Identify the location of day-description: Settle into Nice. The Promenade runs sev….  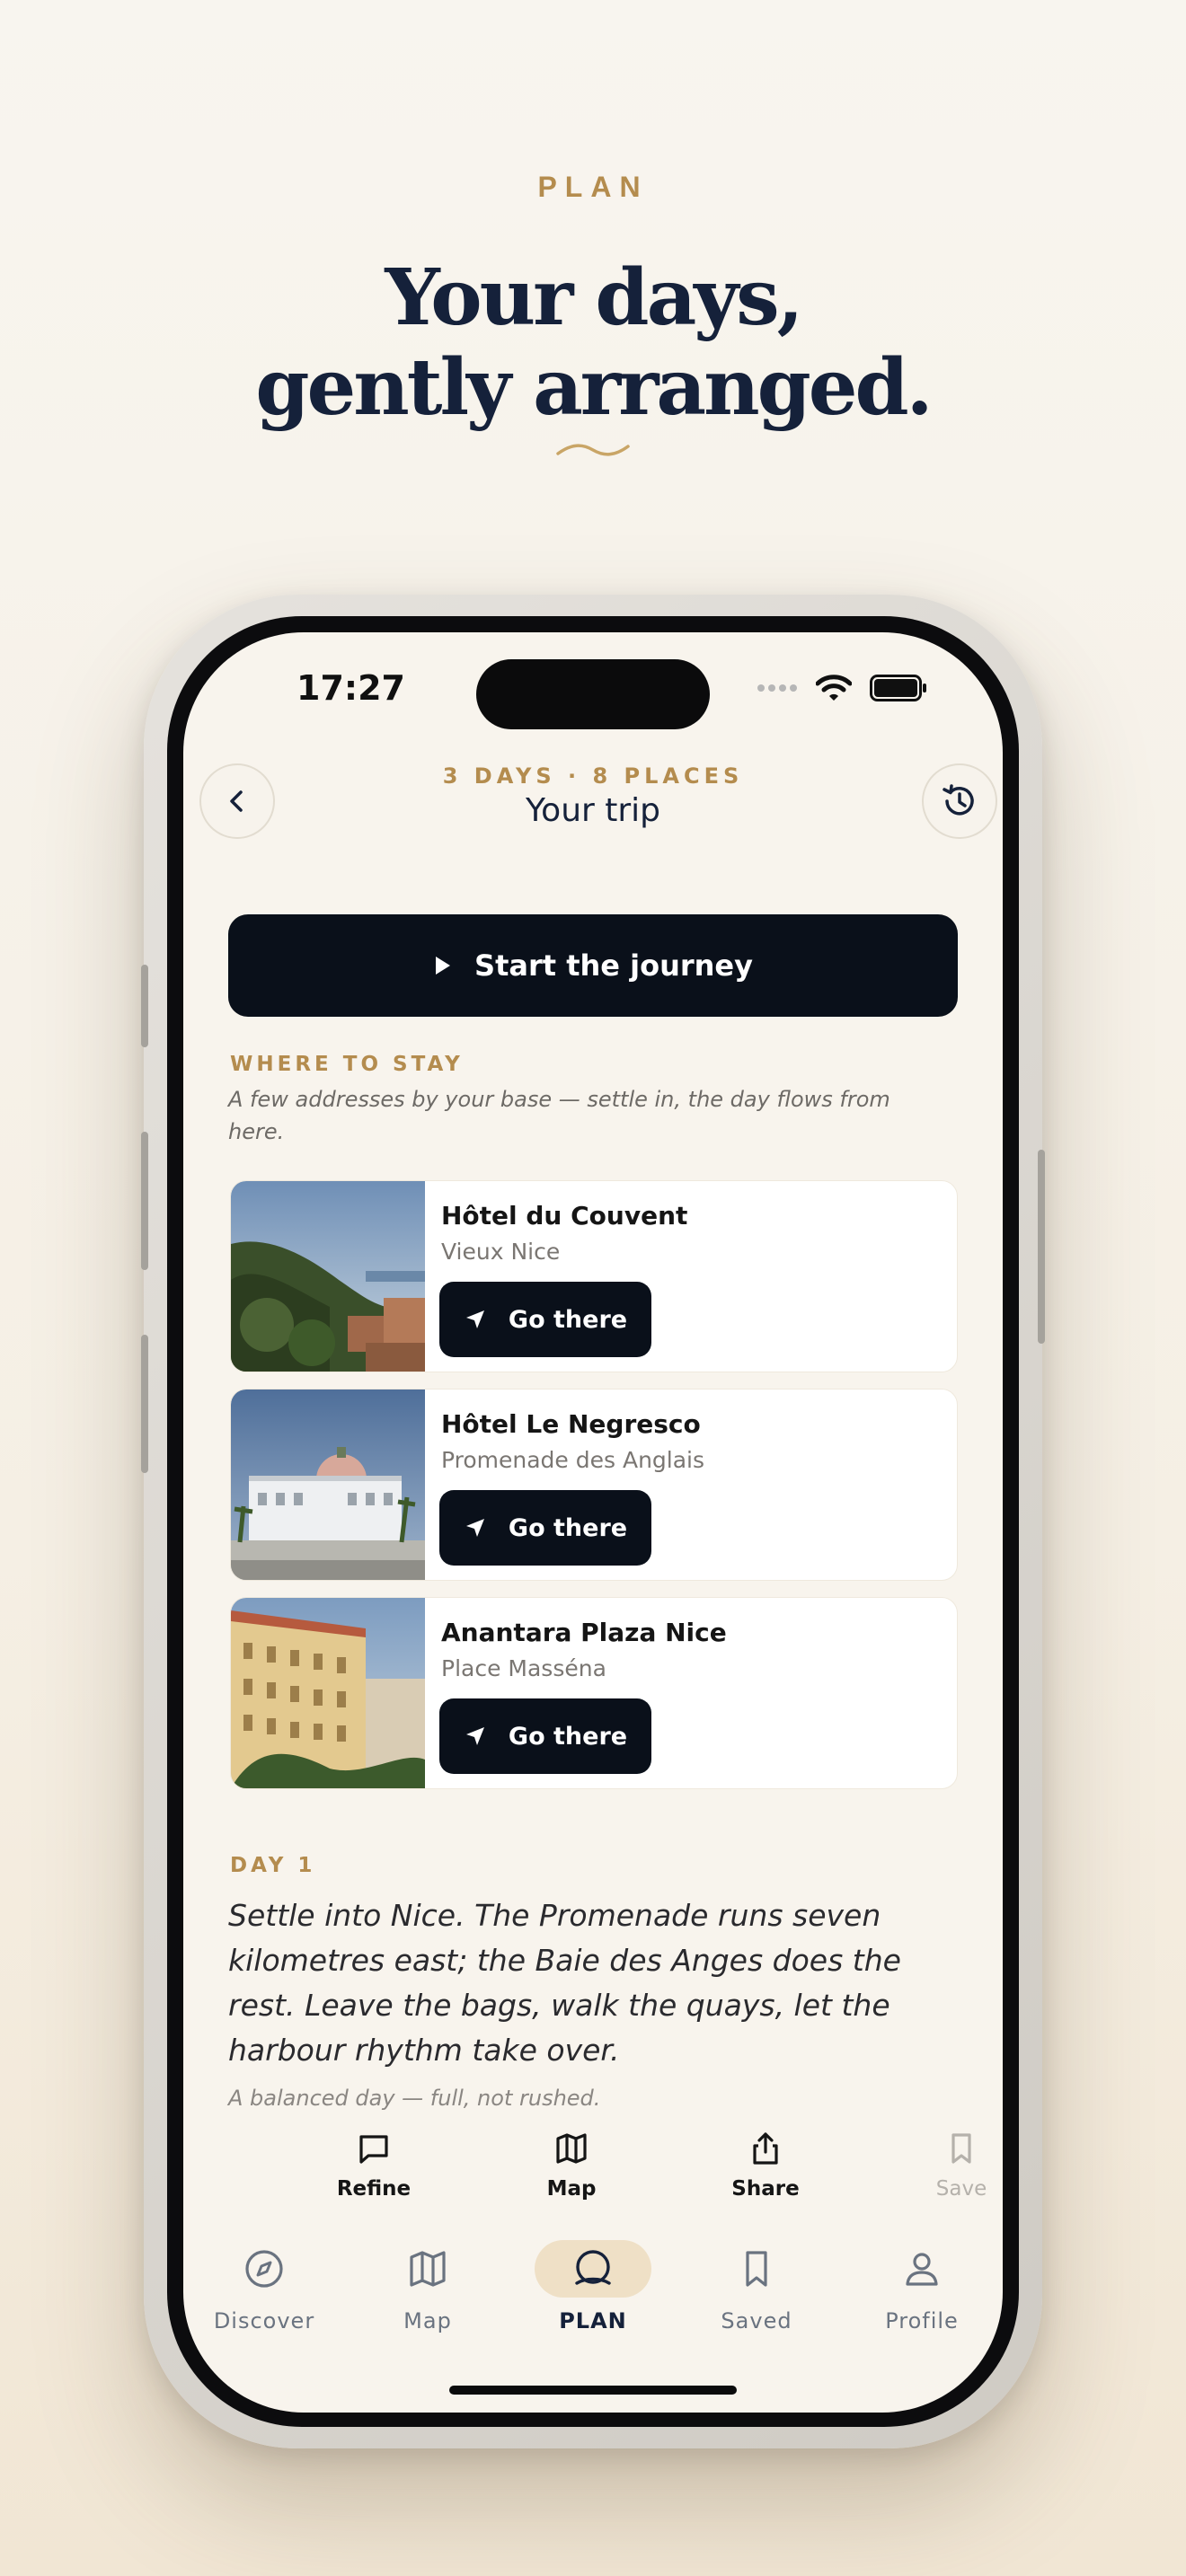
(564, 1983).